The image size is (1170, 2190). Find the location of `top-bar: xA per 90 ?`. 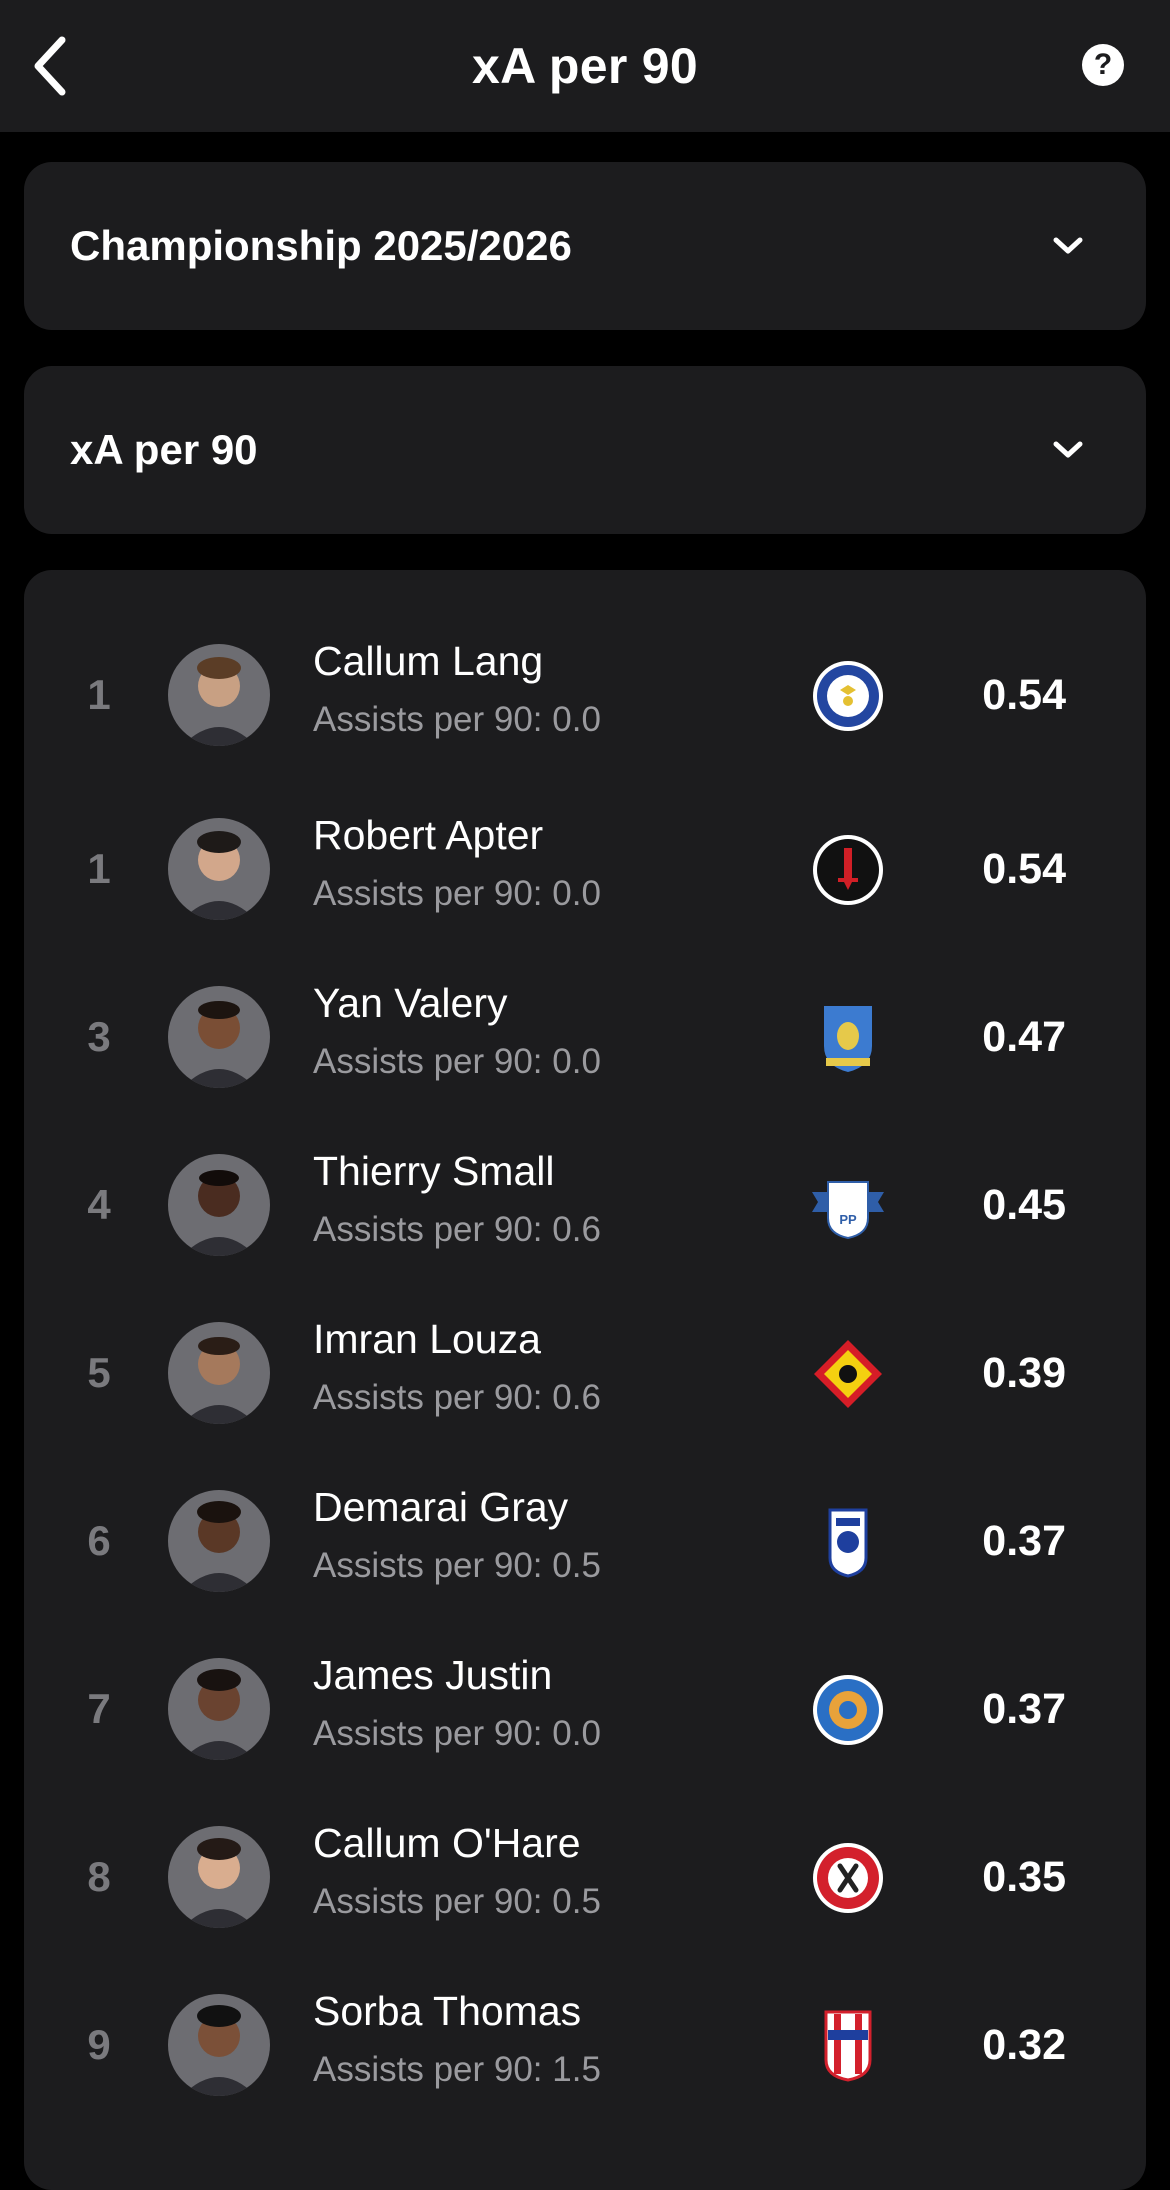

top-bar: xA per 90 ? is located at coordinates (585, 66).